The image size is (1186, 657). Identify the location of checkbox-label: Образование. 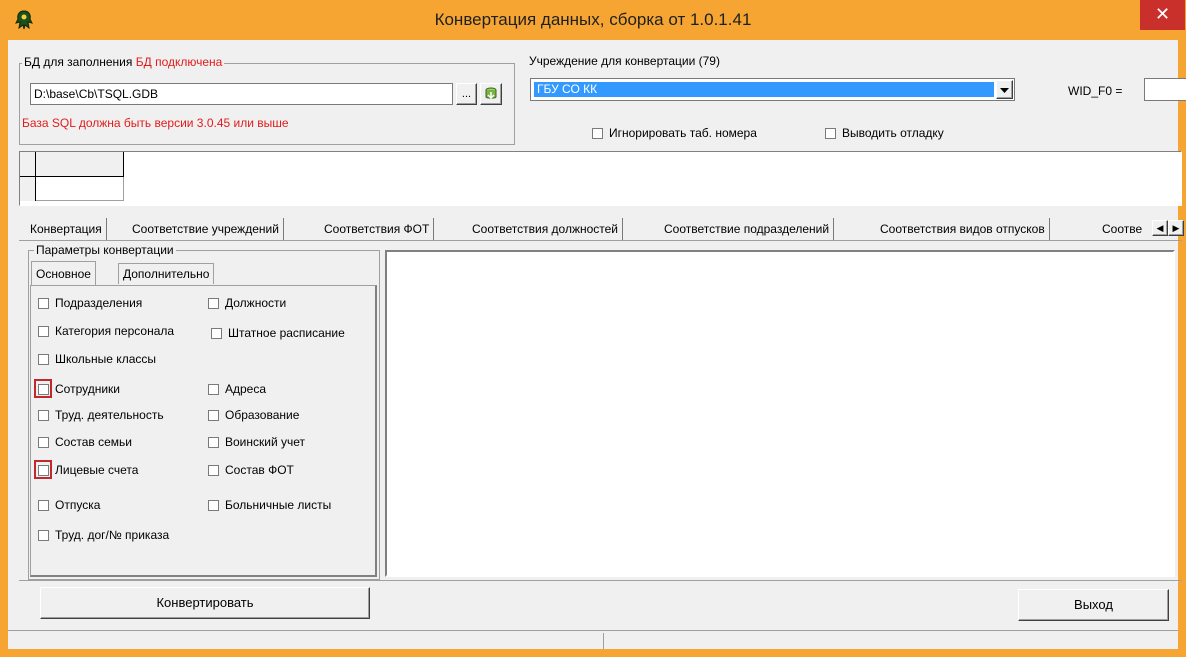
(262, 415).